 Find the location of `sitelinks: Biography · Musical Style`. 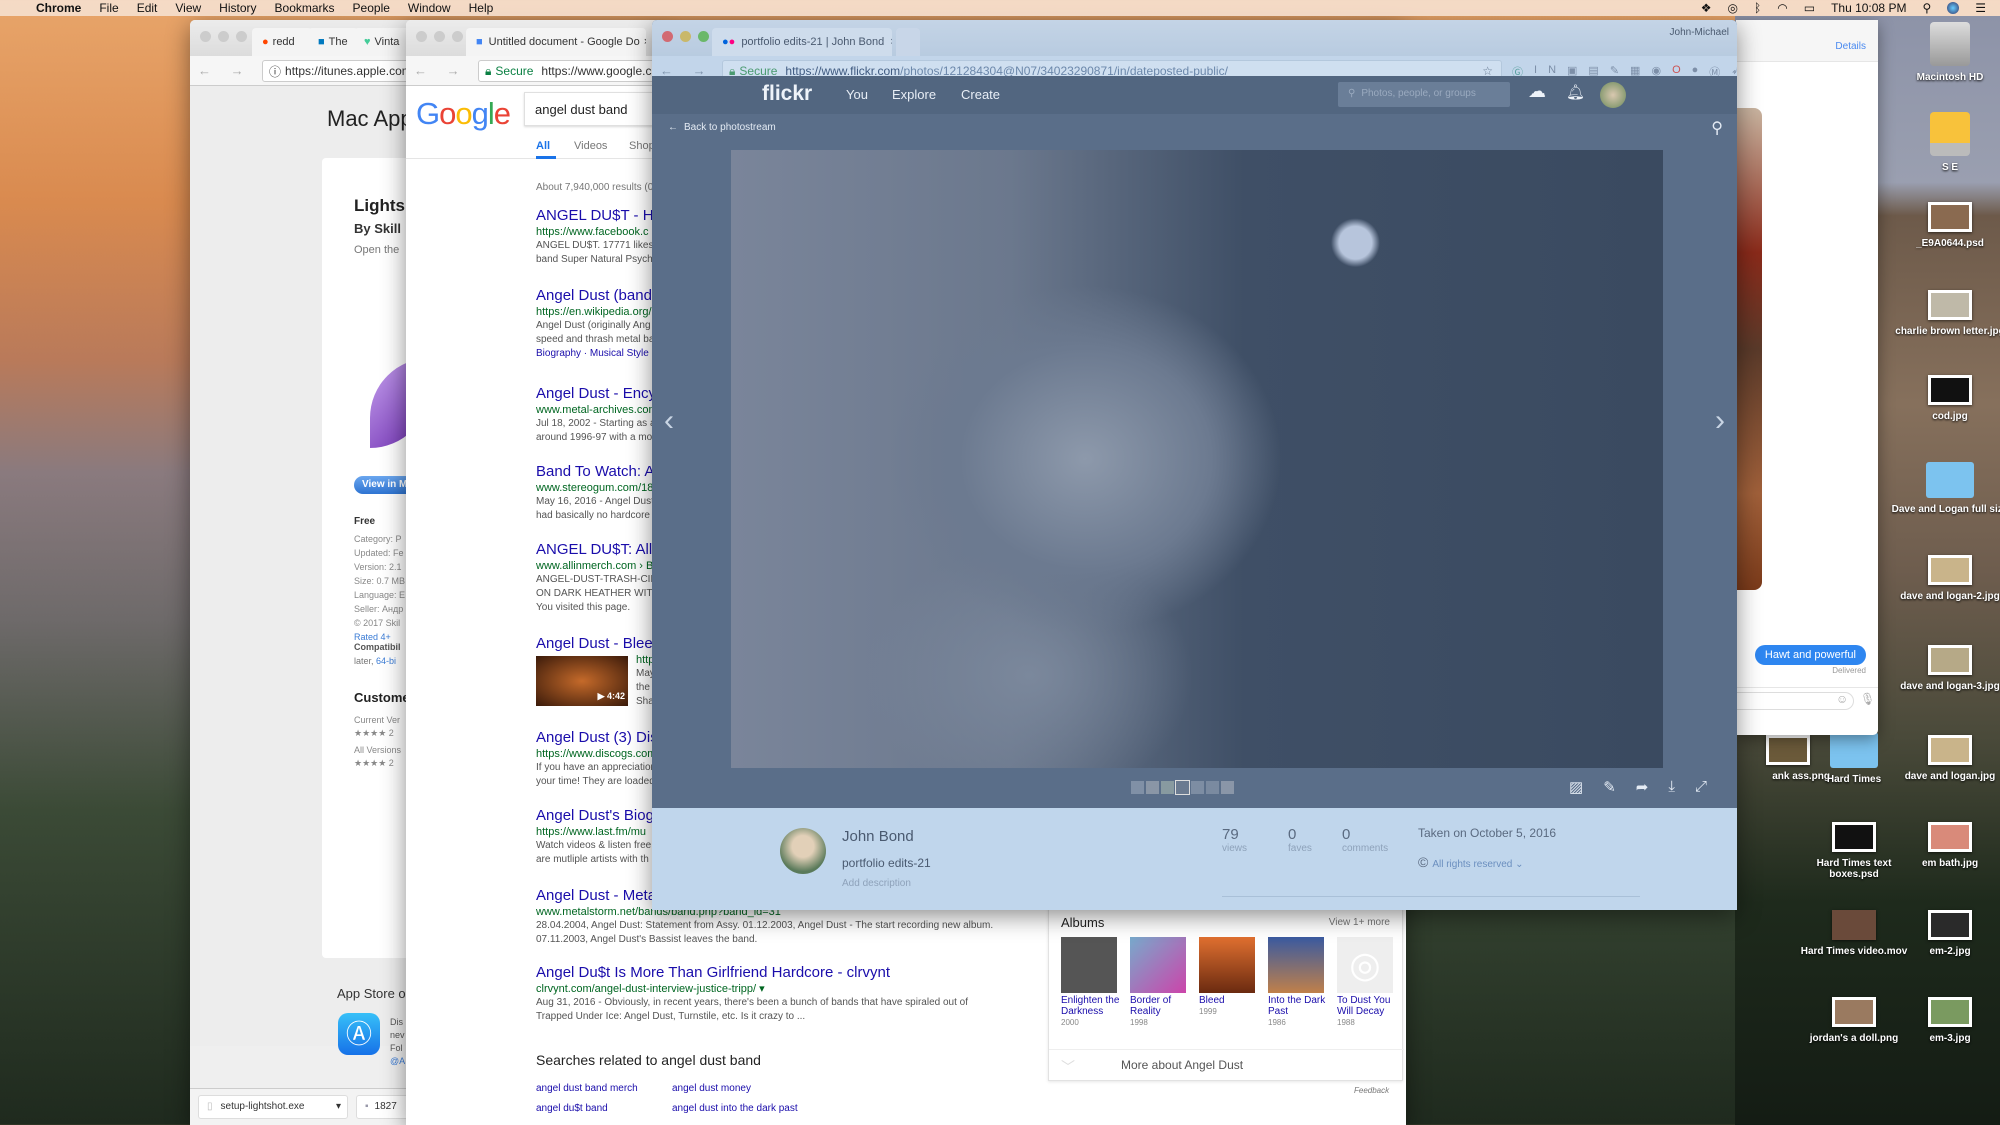

sitelinks: Biography · Musical Style is located at coordinates (596, 354).